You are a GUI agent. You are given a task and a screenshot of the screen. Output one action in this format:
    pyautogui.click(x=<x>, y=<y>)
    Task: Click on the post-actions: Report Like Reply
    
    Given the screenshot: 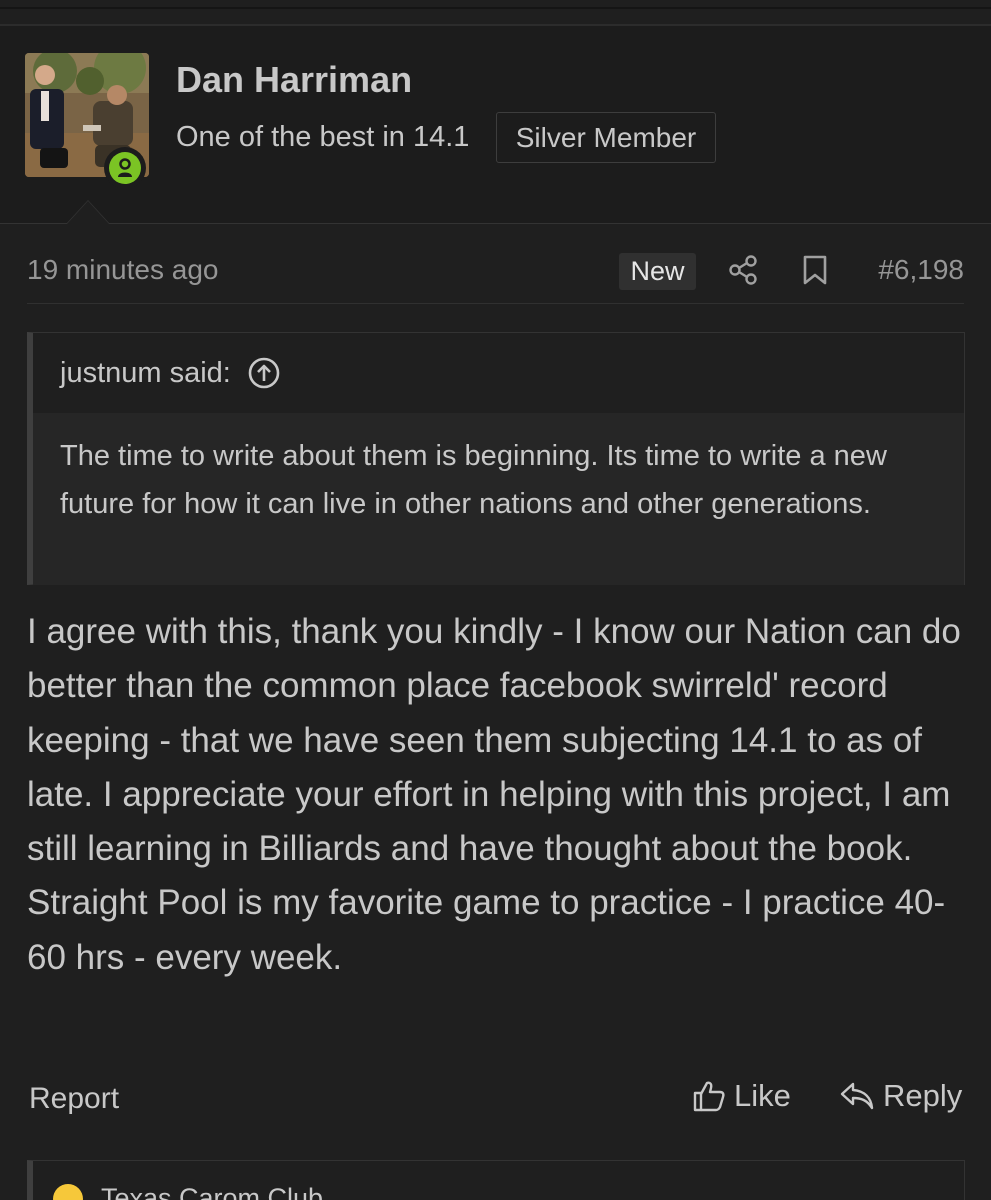 What is the action you would take?
    pyautogui.click(x=495, y=1100)
    